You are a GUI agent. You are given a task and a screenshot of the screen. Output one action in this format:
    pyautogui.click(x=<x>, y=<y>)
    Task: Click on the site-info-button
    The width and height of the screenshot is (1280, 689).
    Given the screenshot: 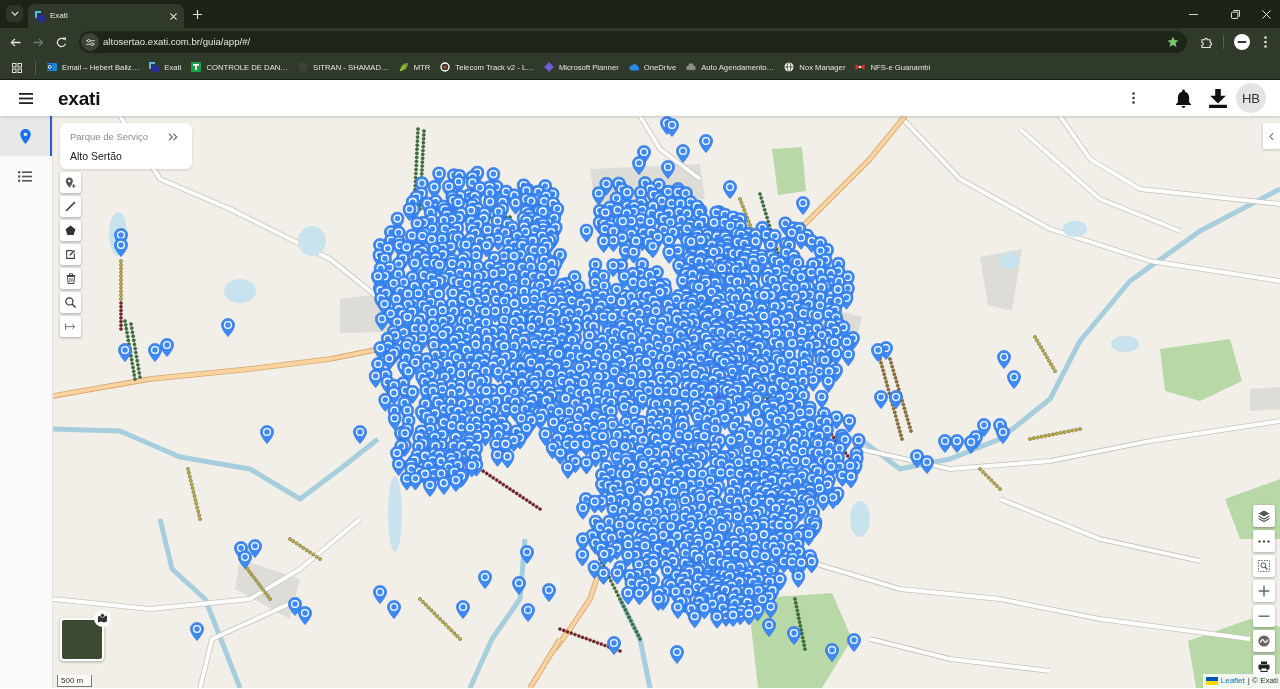 What is the action you would take?
    pyautogui.click(x=90, y=42)
    